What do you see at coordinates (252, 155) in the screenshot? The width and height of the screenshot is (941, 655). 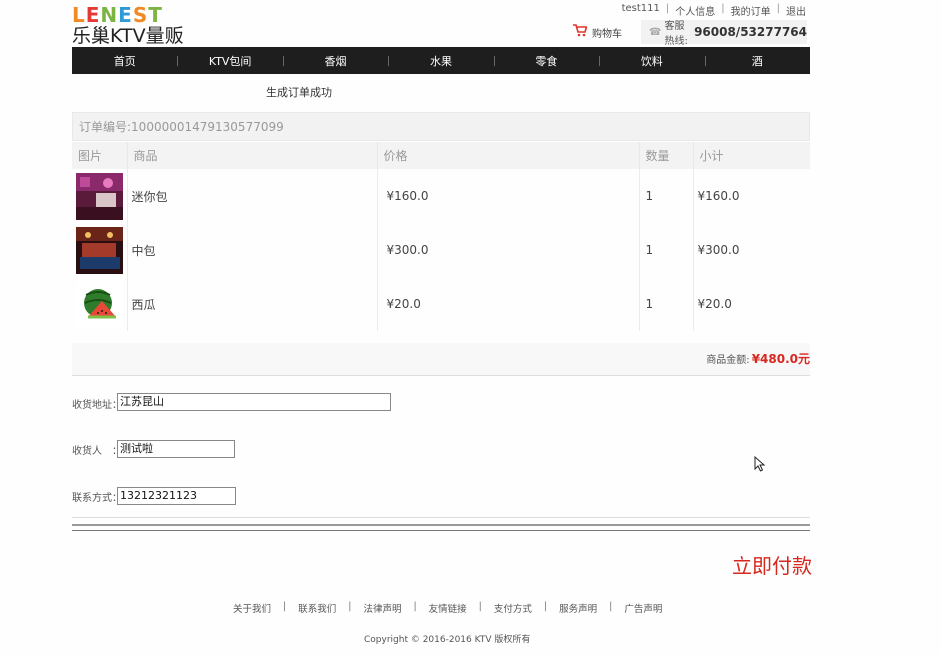 I see `column-header: 商品` at bounding box center [252, 155].